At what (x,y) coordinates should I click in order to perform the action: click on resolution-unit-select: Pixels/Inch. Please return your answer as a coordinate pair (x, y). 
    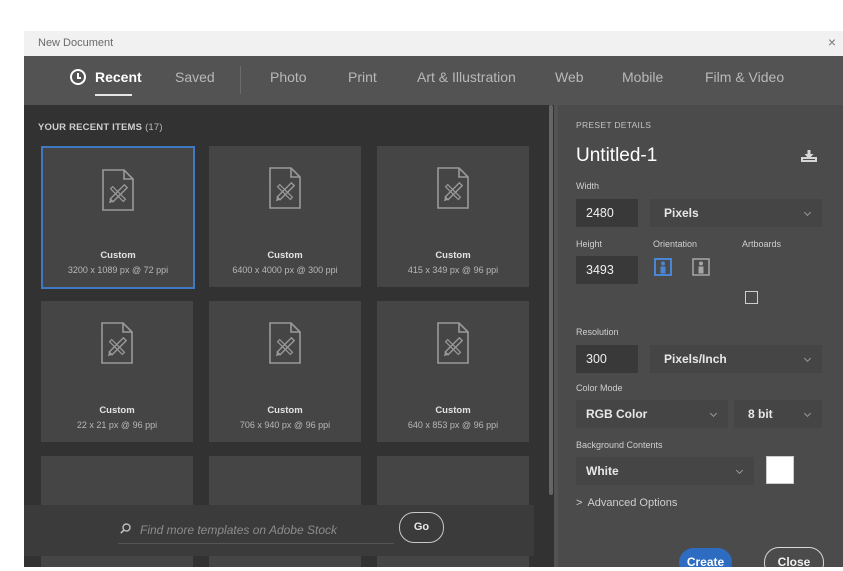
    Looking at the image, I should click on (736, 359).